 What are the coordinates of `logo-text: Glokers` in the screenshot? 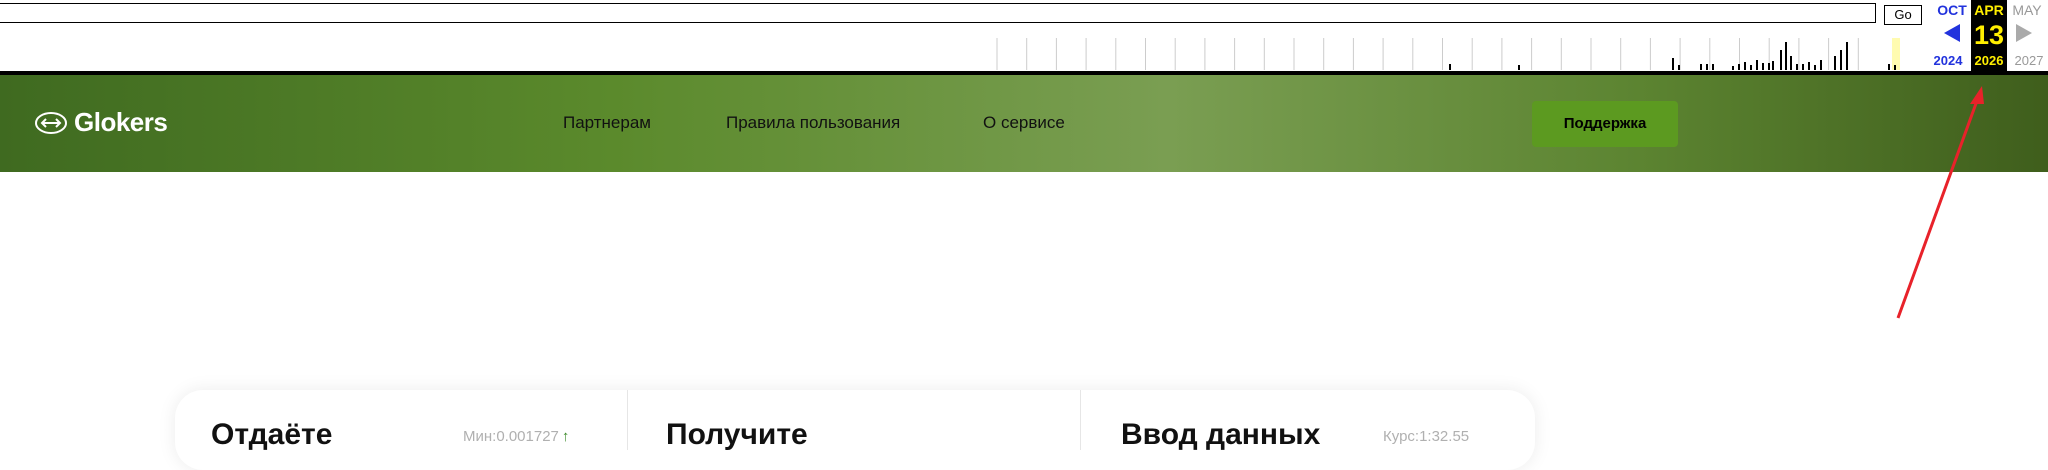 It's located at (121, 122).